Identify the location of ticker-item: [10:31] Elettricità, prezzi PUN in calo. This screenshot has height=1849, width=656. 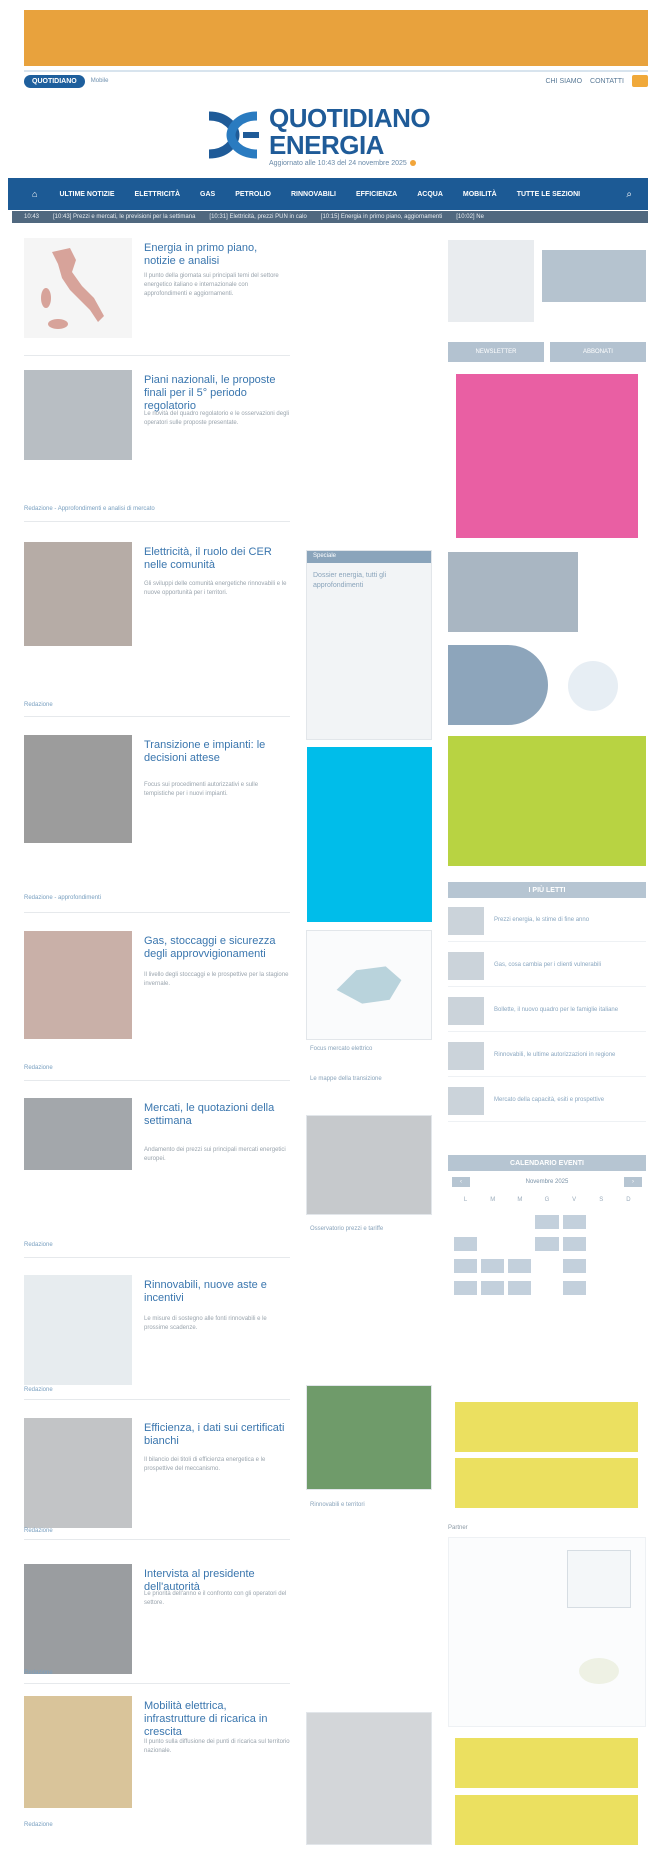
(257, 217).